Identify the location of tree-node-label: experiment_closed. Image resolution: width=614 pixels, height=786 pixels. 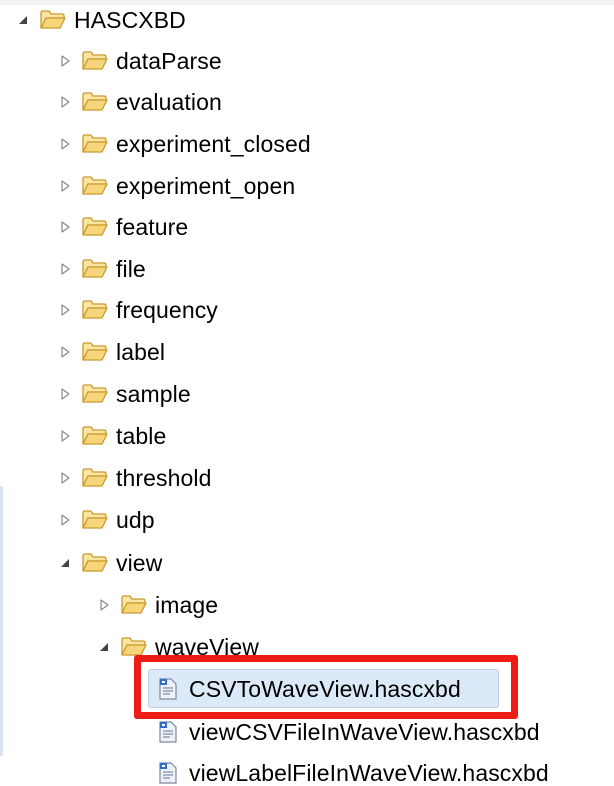
(213, 144).